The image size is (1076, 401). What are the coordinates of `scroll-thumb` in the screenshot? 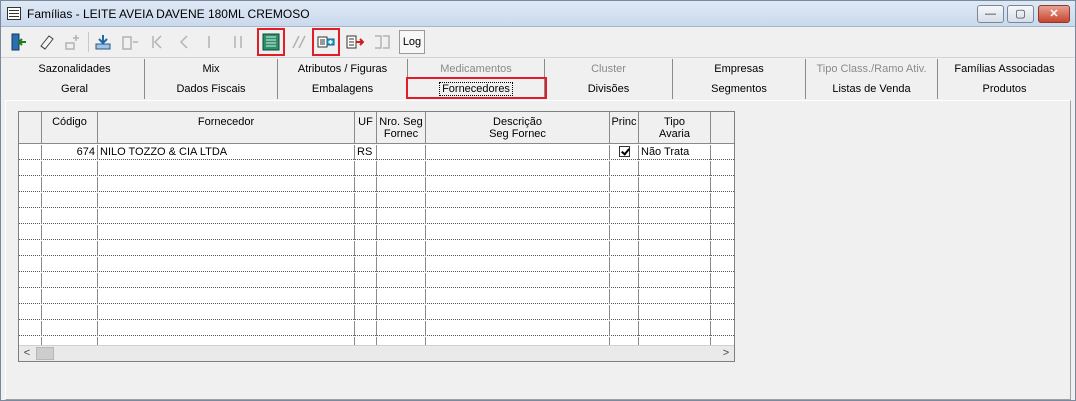 It's located at (45, 353).